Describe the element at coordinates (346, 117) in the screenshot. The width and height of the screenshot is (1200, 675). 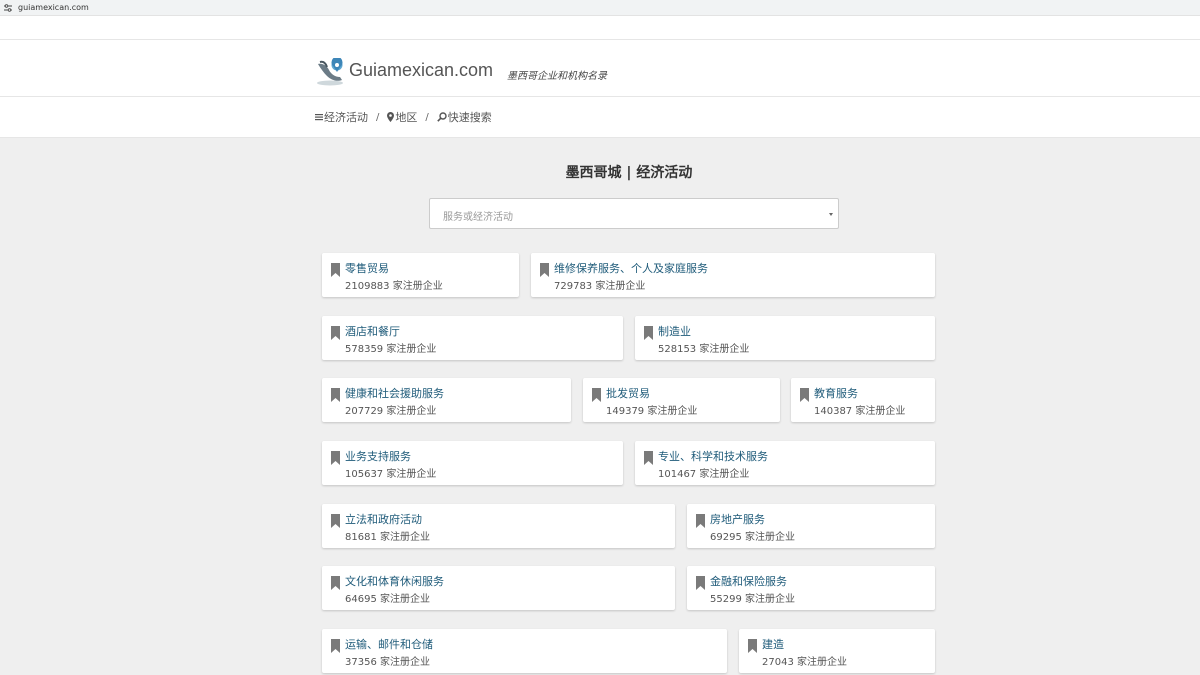
I see `nav-activities-label: 经济活动` at that location.